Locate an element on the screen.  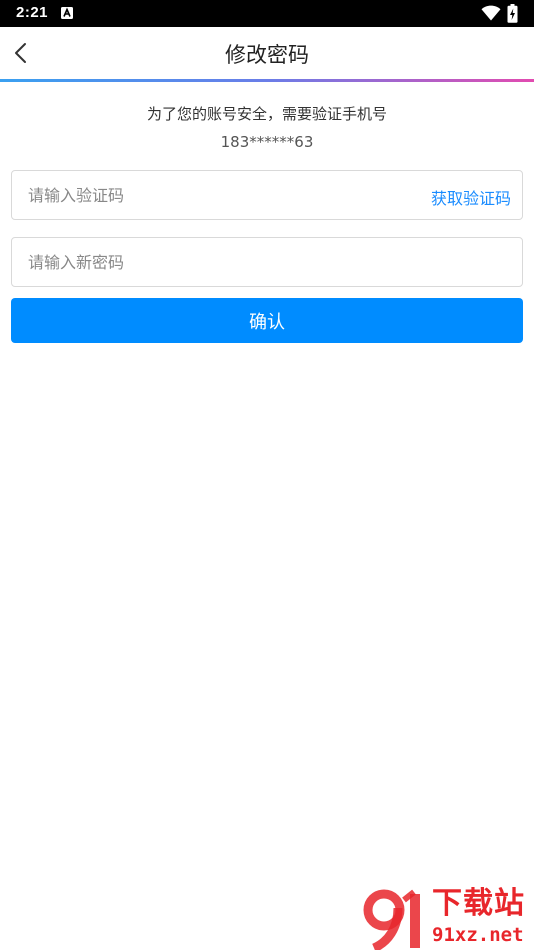
app-bar: 修改密码 is located at coordinates (267, 53).